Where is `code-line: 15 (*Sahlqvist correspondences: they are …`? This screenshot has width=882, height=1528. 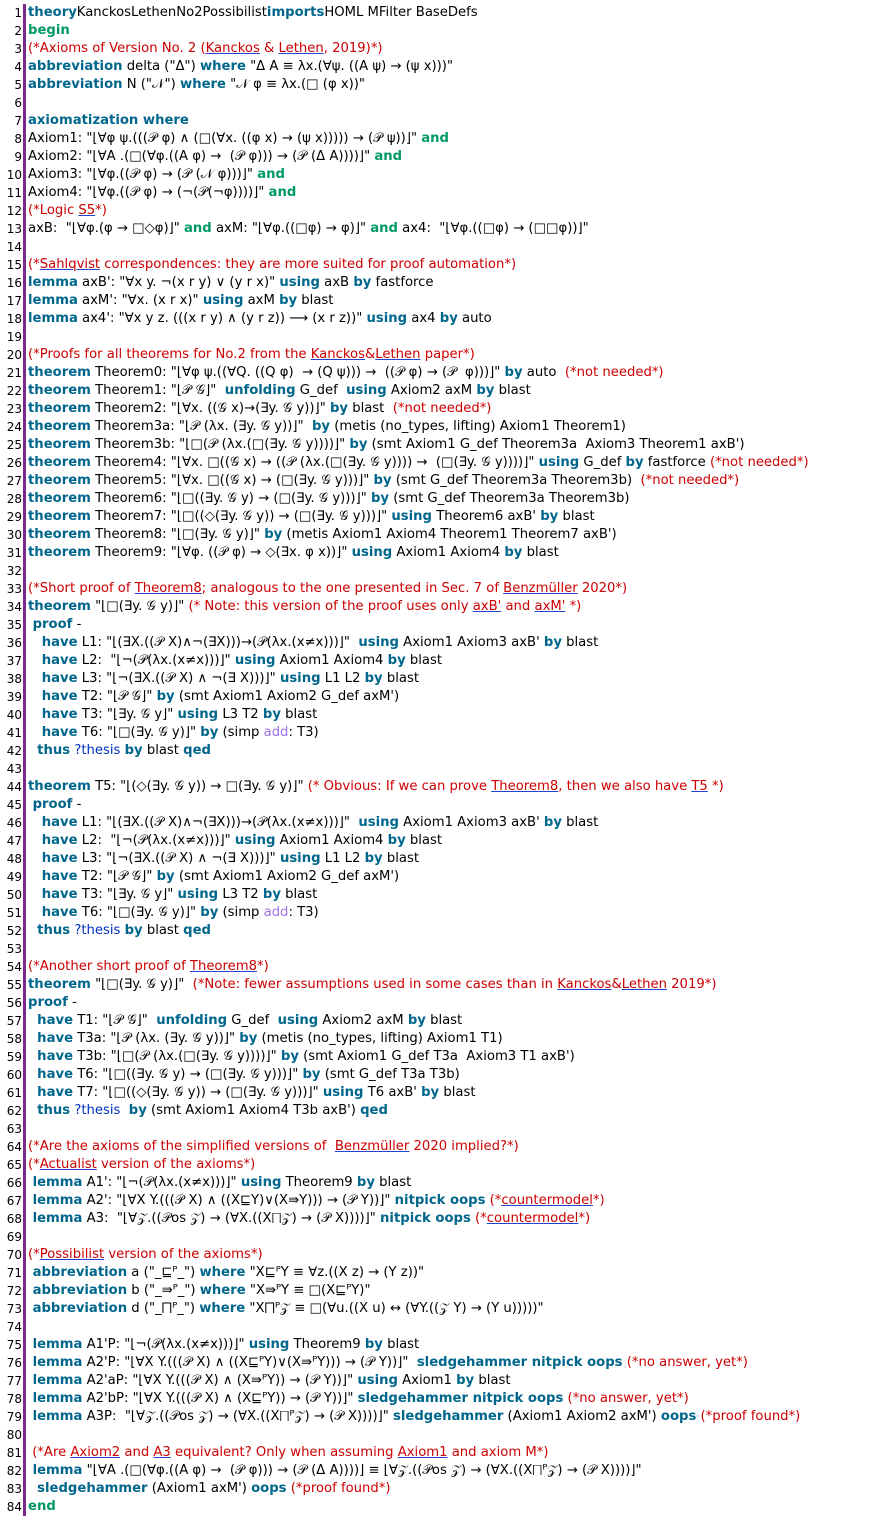 code-line: 15 (*Sahlqvist correspondences: they are … is located at coordinates (441, 265).